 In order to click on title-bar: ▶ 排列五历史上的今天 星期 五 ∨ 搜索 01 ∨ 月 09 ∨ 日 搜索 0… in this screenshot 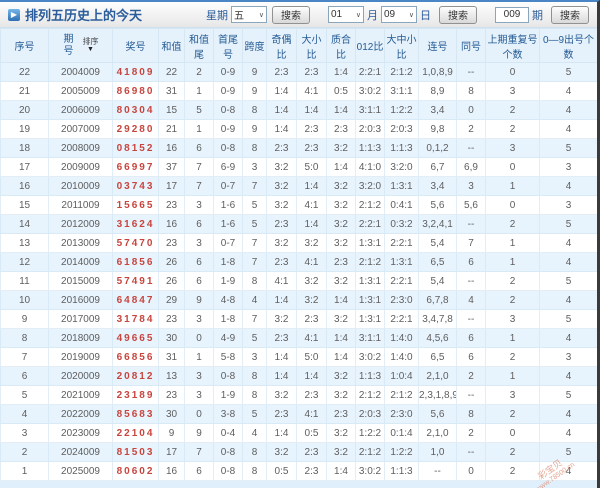, I will do `click(298, 15)`.